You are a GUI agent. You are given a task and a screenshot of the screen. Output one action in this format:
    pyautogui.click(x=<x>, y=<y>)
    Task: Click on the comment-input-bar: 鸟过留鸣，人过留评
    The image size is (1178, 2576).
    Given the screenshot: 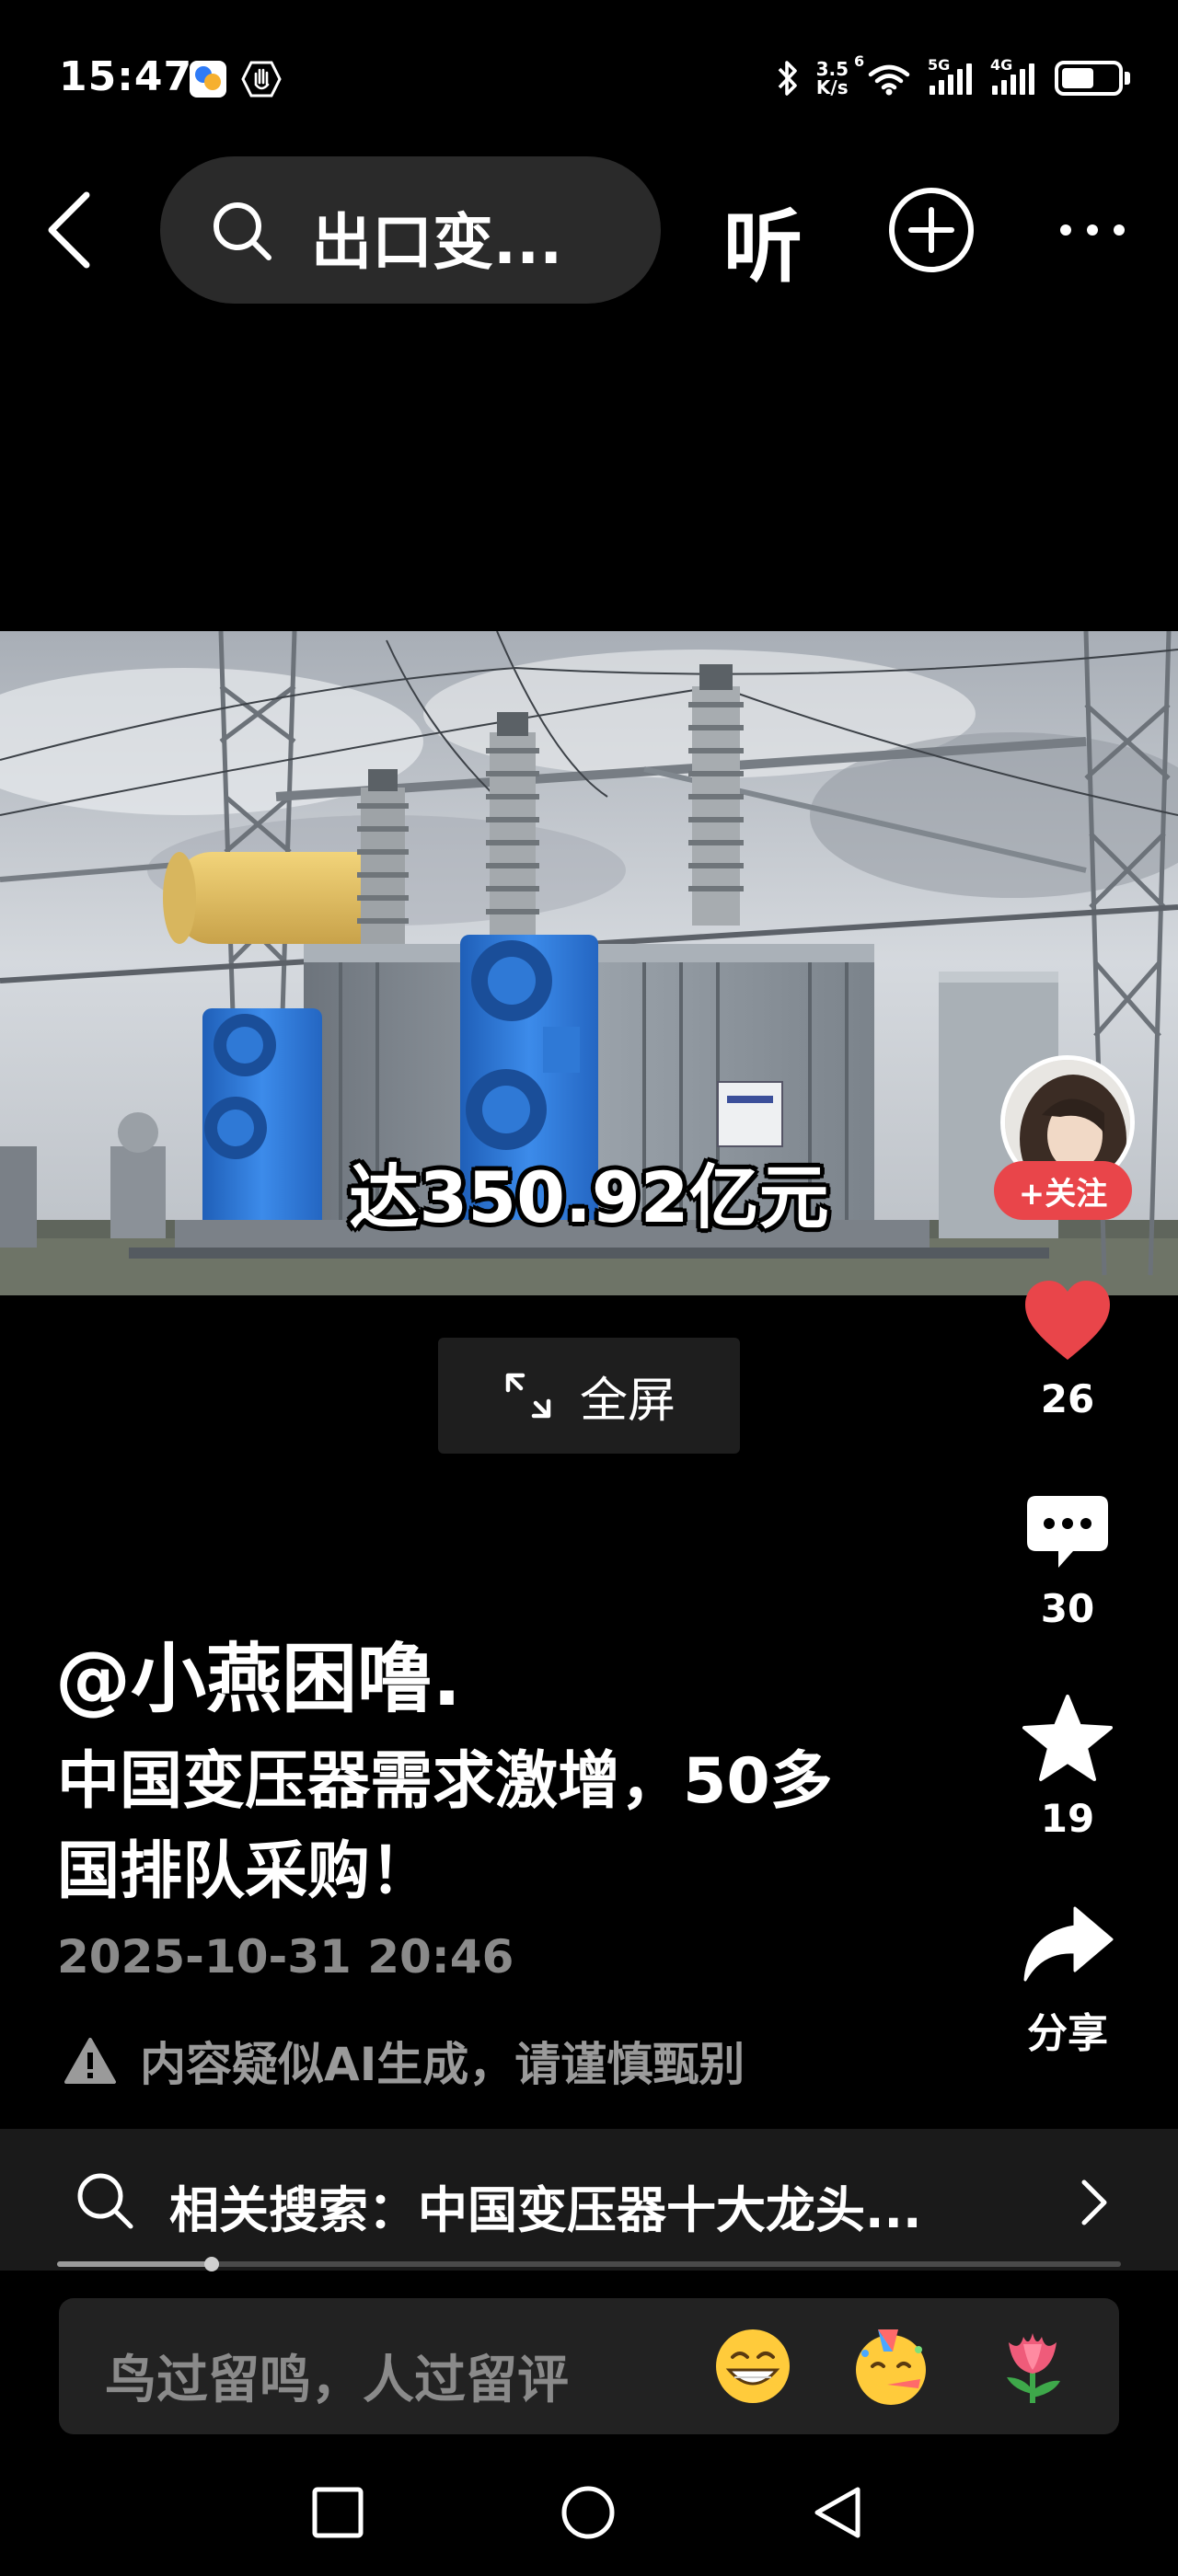 What is the action you would take?
    pyautogui.click(x=589, y=2366)
    